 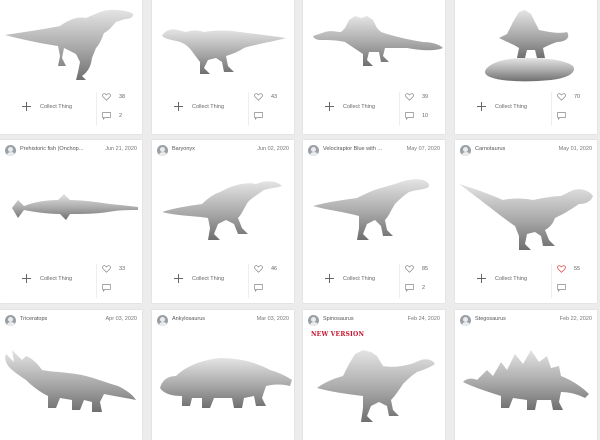 I want to click on thing-title: Spinosaurus, so click(x=360, y=319).